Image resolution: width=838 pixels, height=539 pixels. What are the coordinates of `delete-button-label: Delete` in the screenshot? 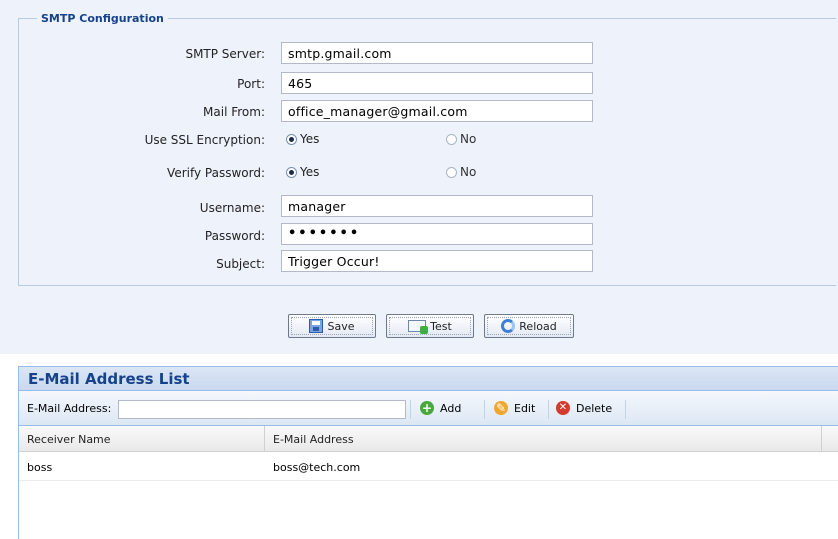 It's located at (594, 408).